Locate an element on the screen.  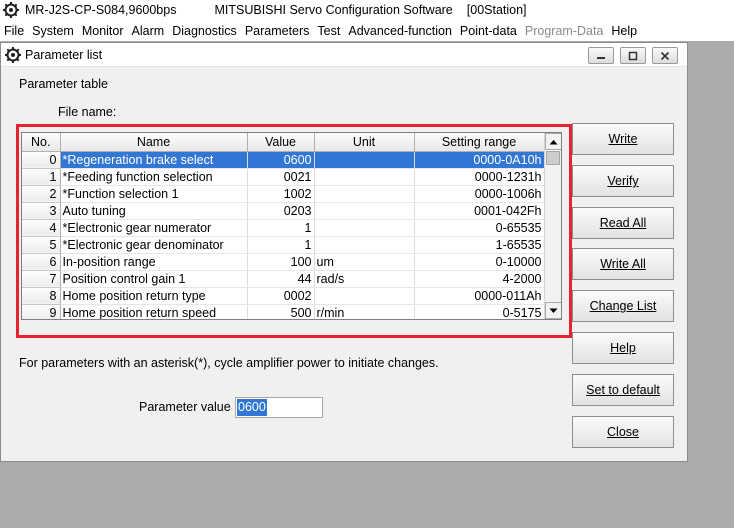
parameter-table-label: Parameter table is located at coordinates (63, 84).